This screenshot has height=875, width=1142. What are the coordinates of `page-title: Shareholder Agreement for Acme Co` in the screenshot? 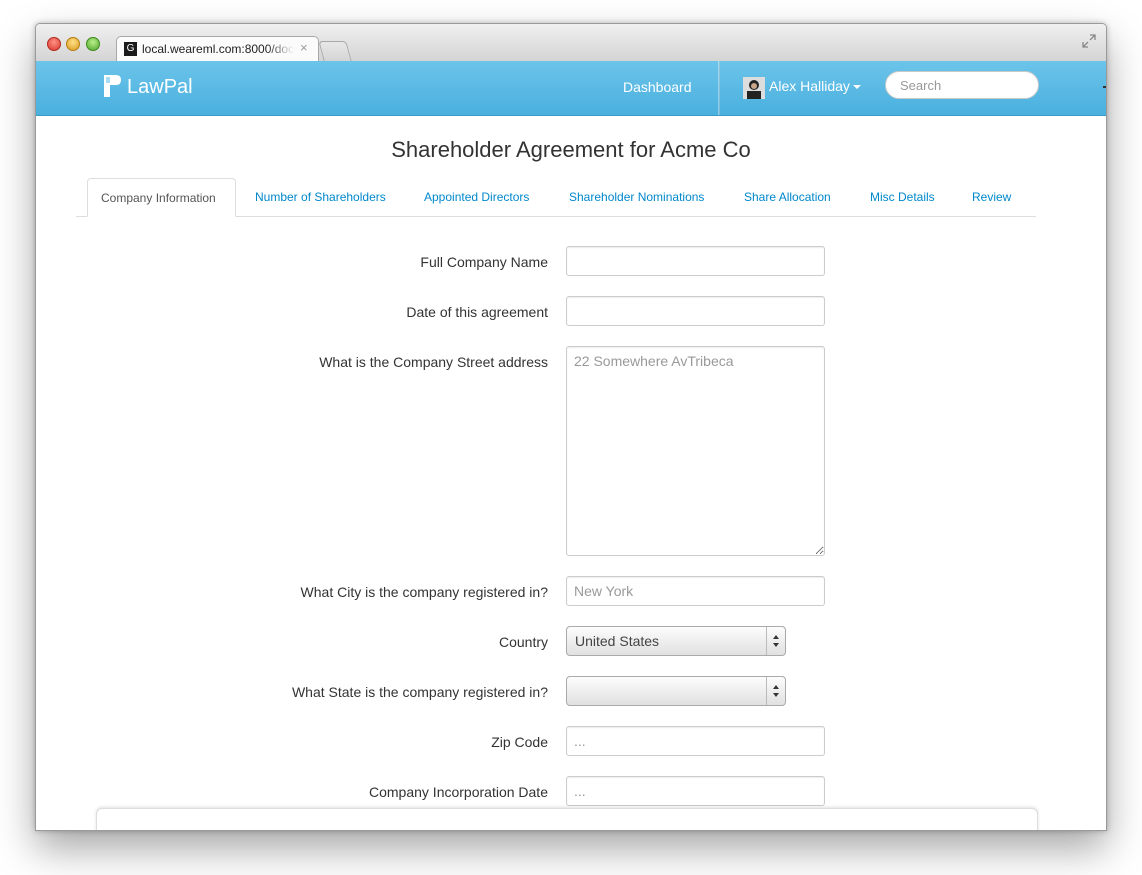 It's located at (571, 149).